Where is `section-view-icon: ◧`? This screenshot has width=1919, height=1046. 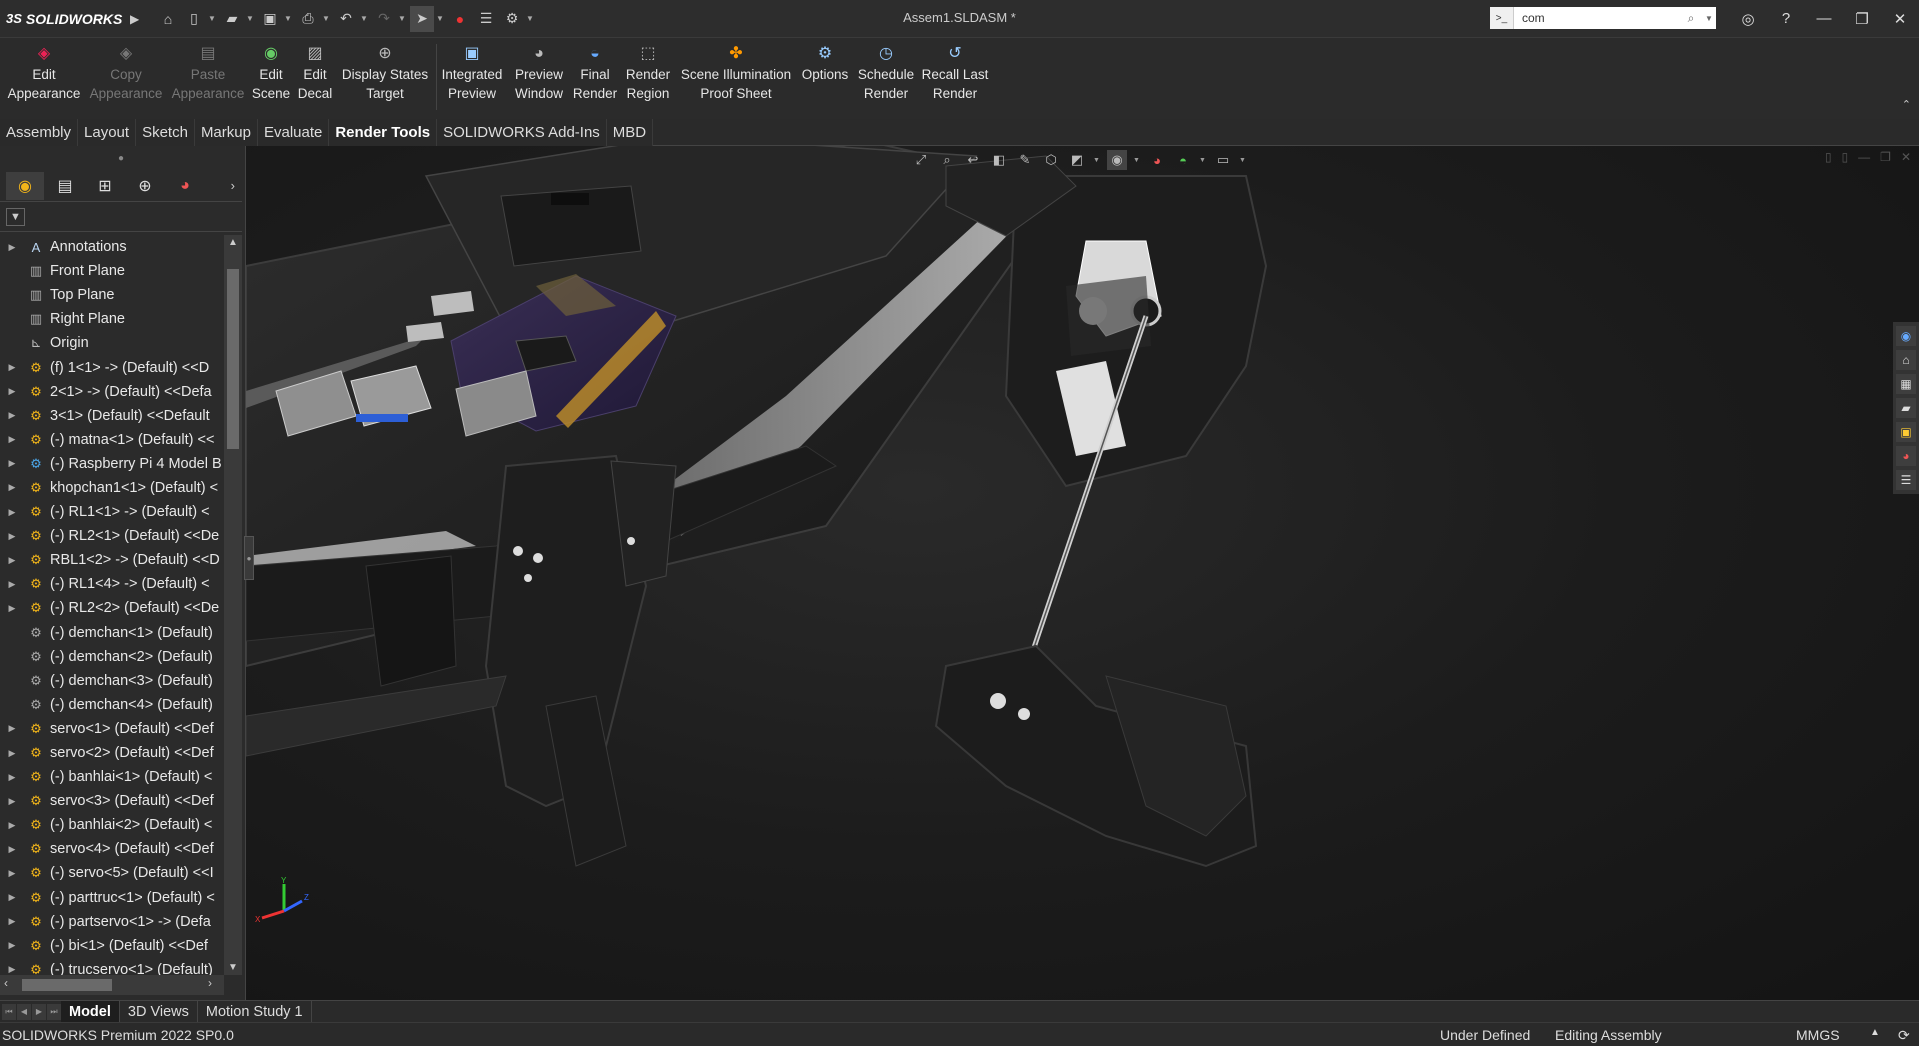 section-view-icon: ◧ is located at coordinates (999, 160).